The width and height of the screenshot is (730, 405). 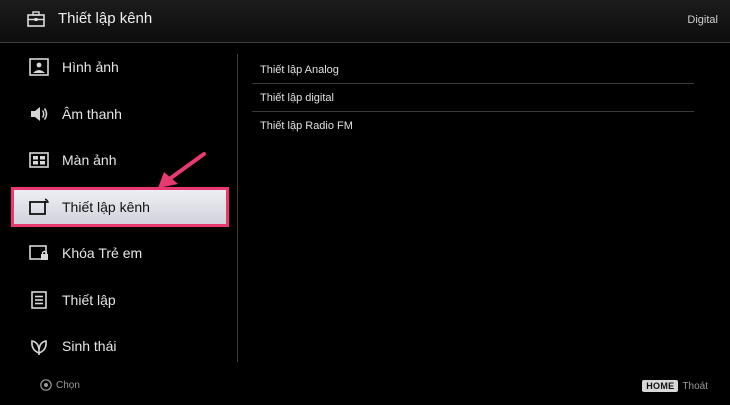 What do you see at coordinates (695, 386) in the screenshot?
I see `exit-label: Thoát` at bounding box center [695, 386].